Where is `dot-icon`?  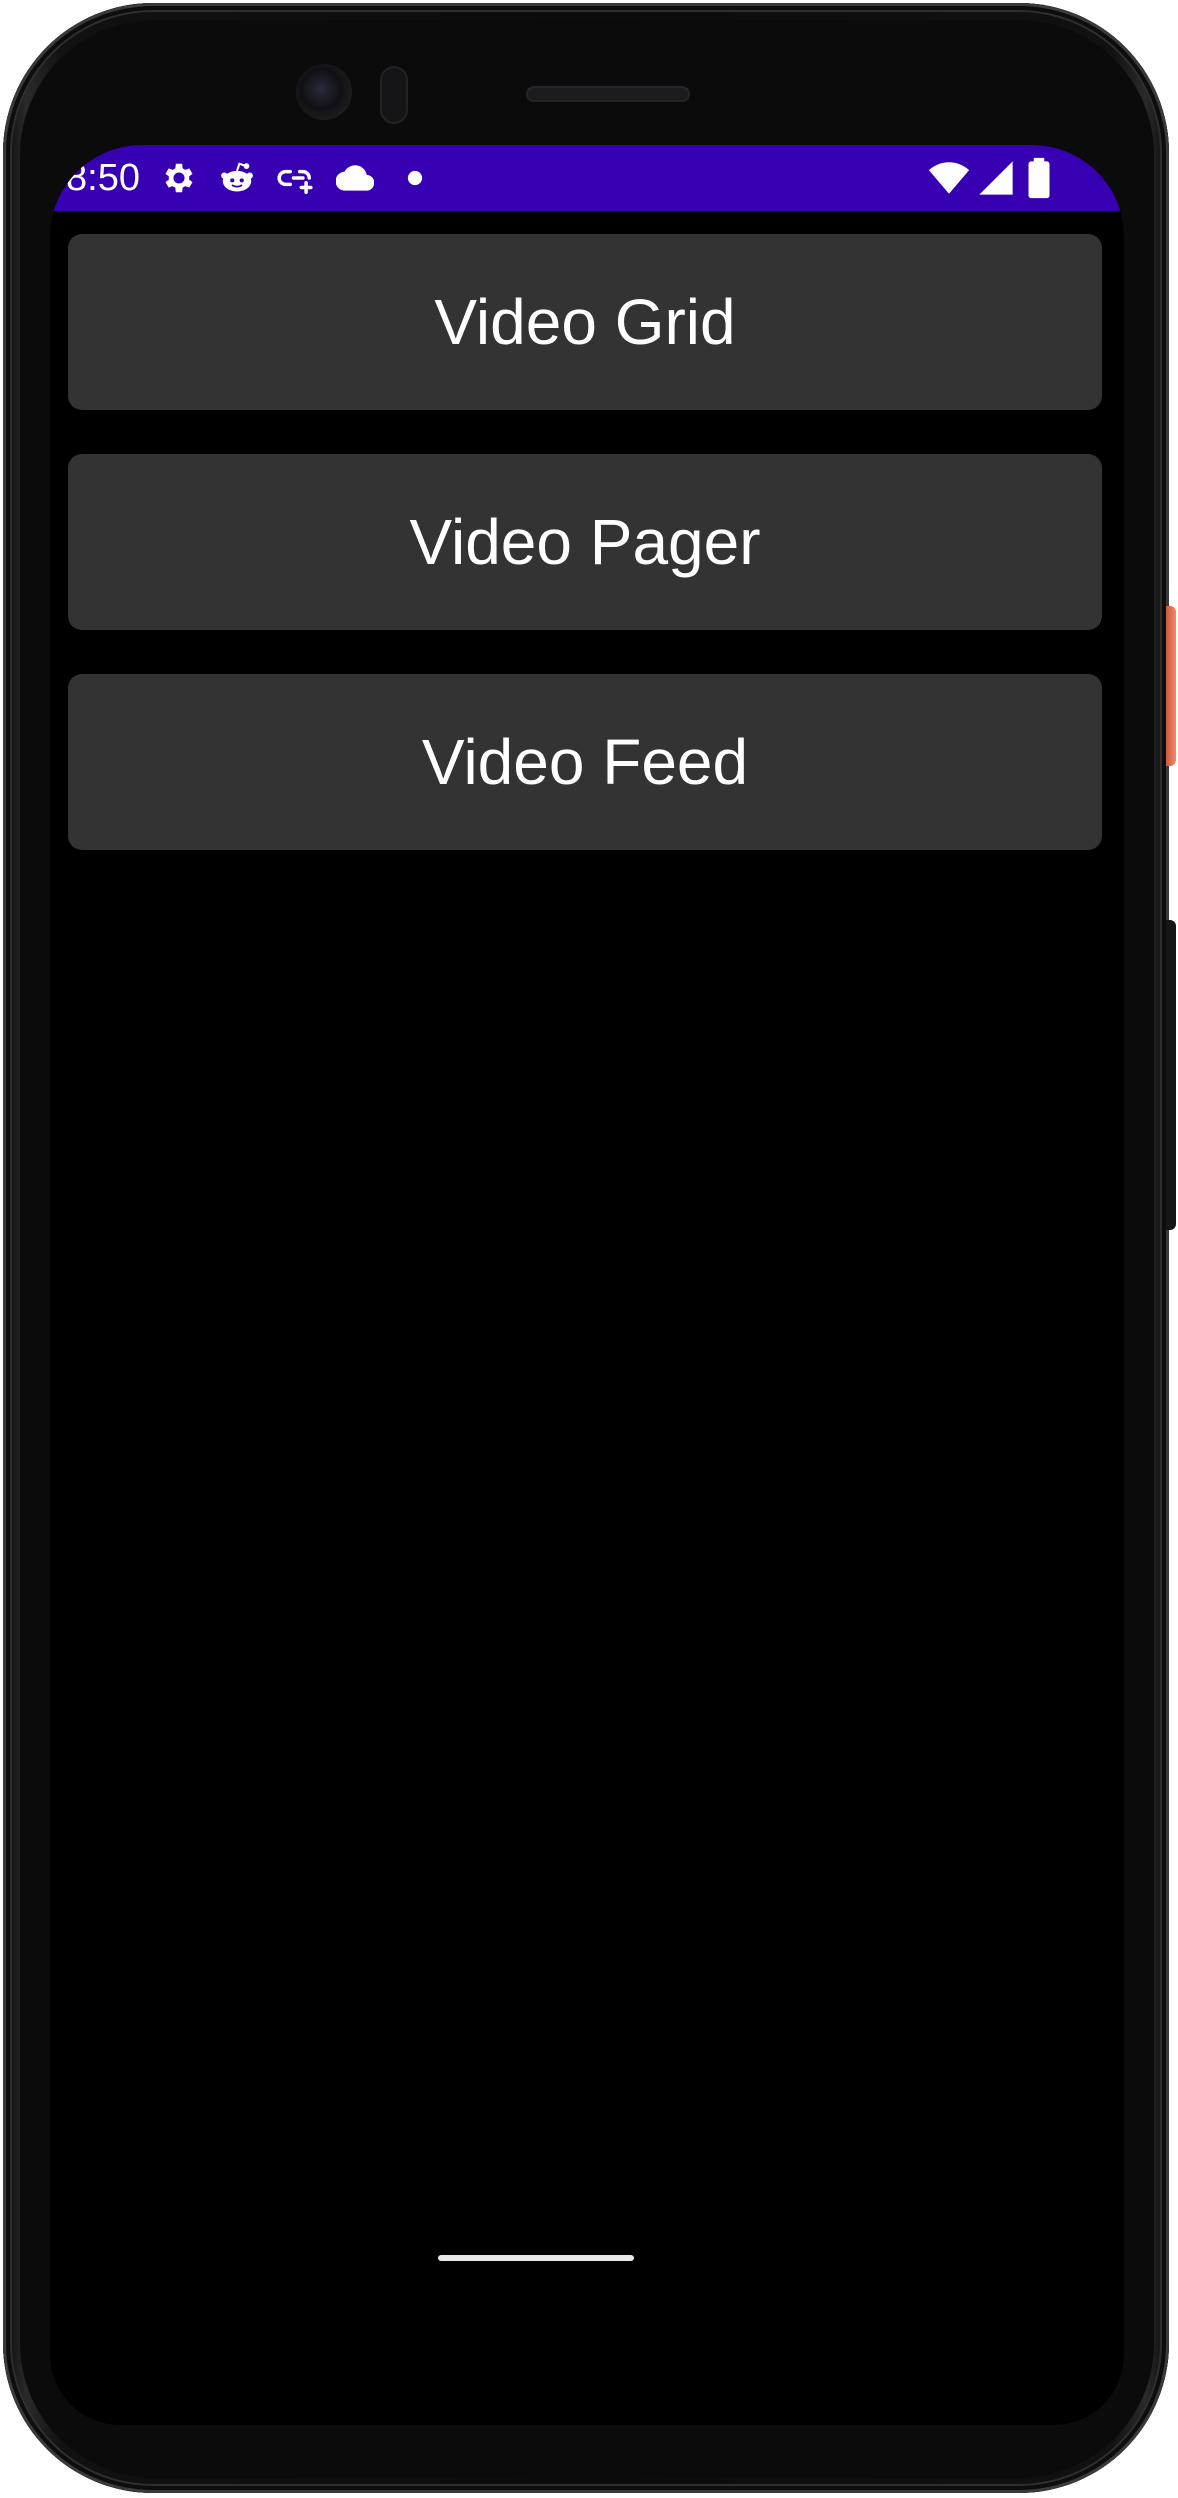 dot-icon is located at coordinates (415, 178).